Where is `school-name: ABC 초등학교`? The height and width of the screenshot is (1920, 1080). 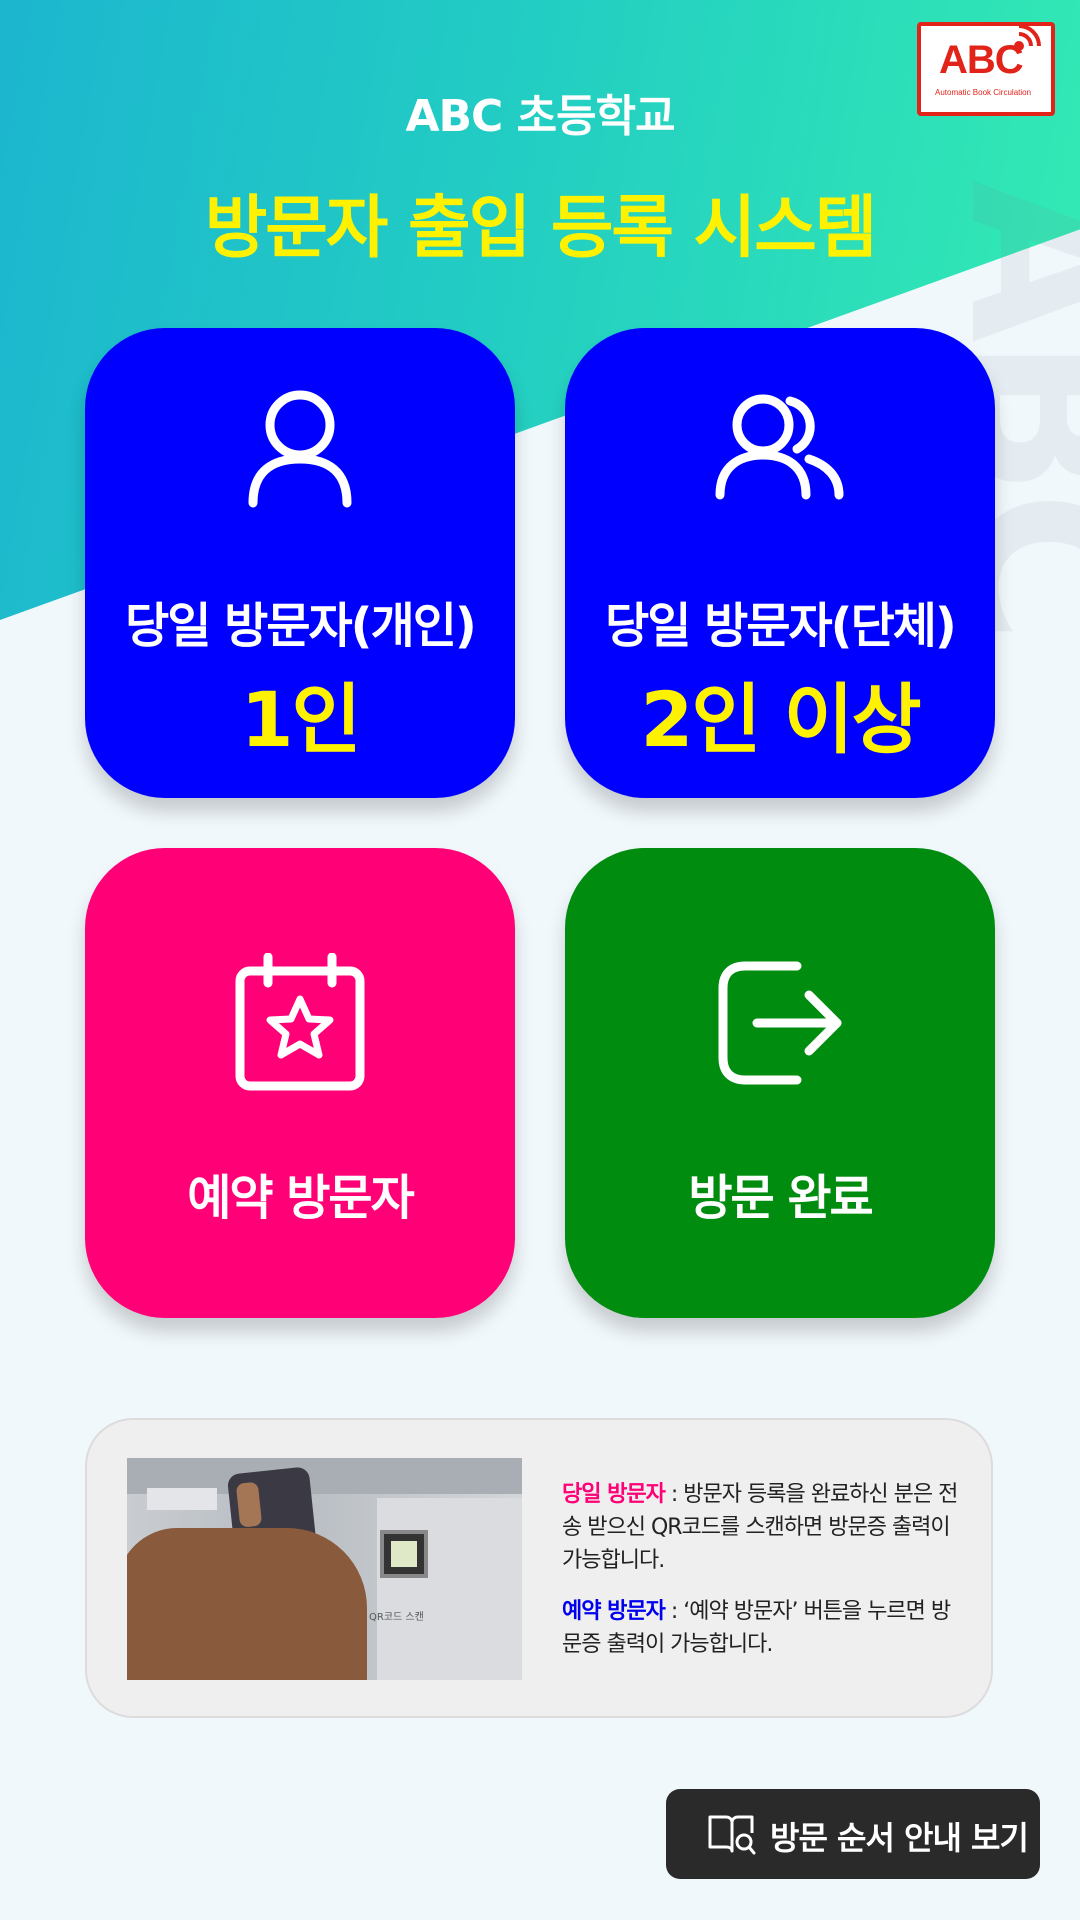
school-name: ABC 초등학교 is located at coordinates (540, 116).